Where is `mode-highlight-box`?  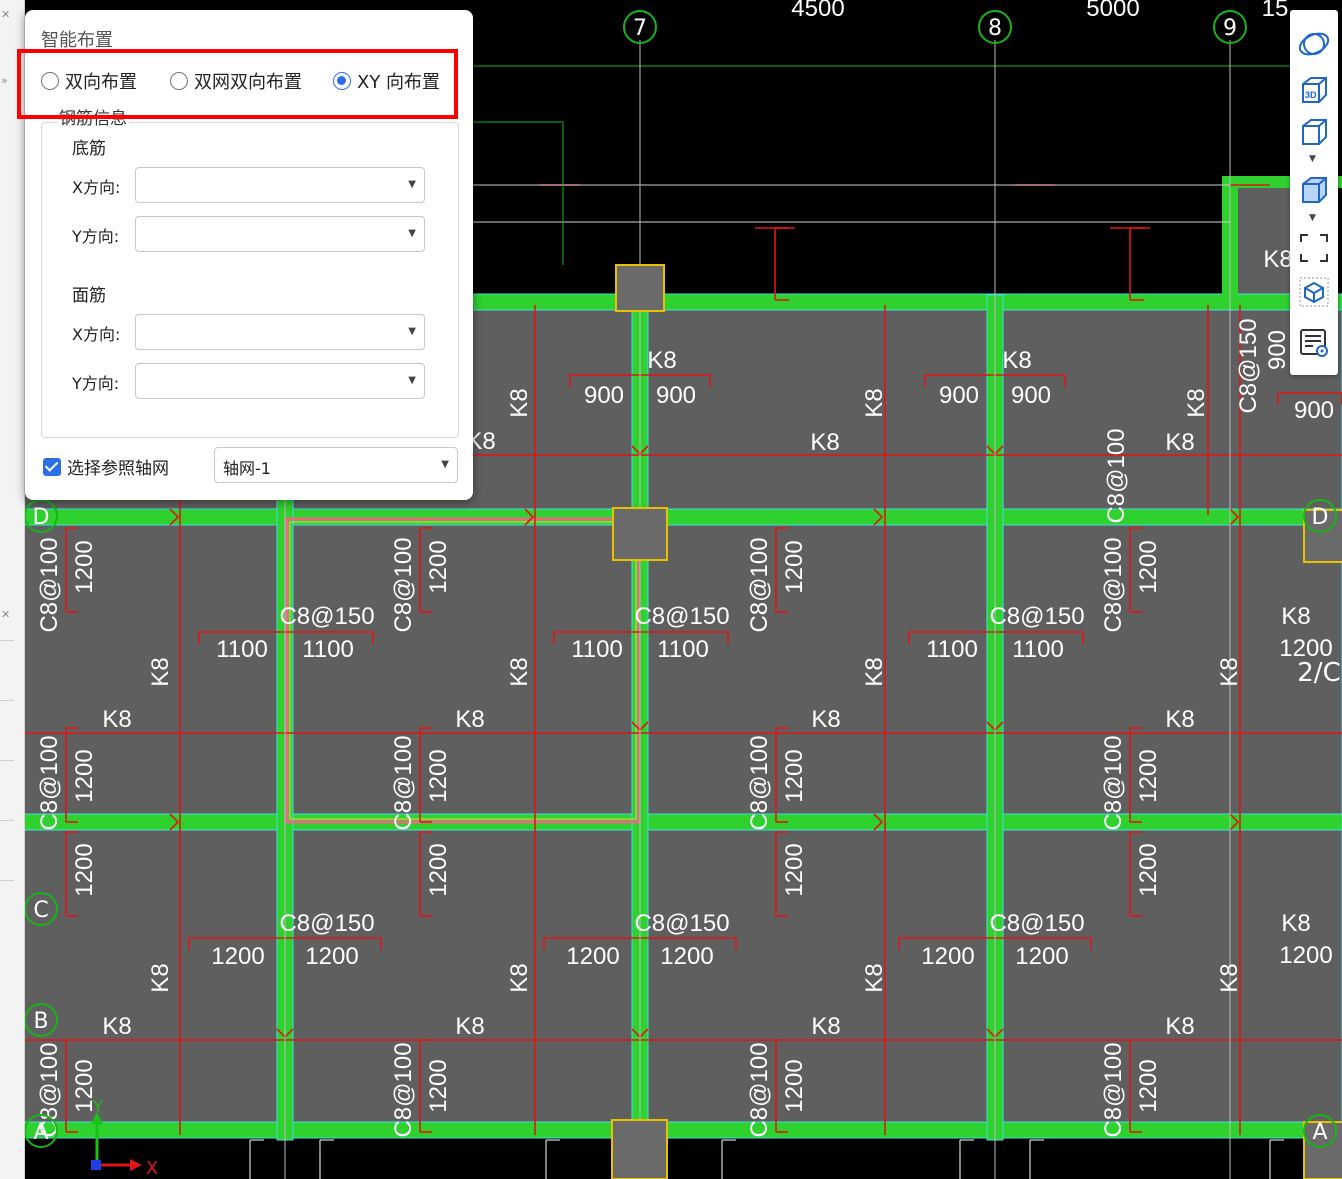
mode-highlight-box is located at coordinates (237, 84).